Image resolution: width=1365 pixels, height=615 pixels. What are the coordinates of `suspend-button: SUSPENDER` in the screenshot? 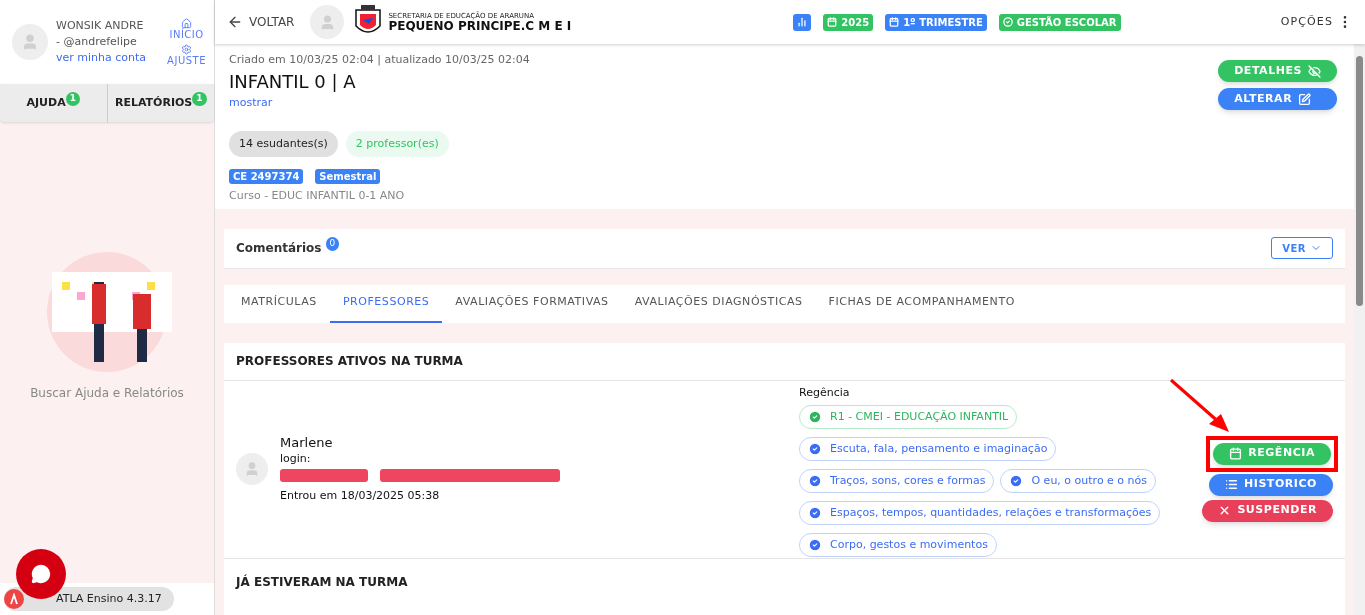 It's located at (1267, 510).